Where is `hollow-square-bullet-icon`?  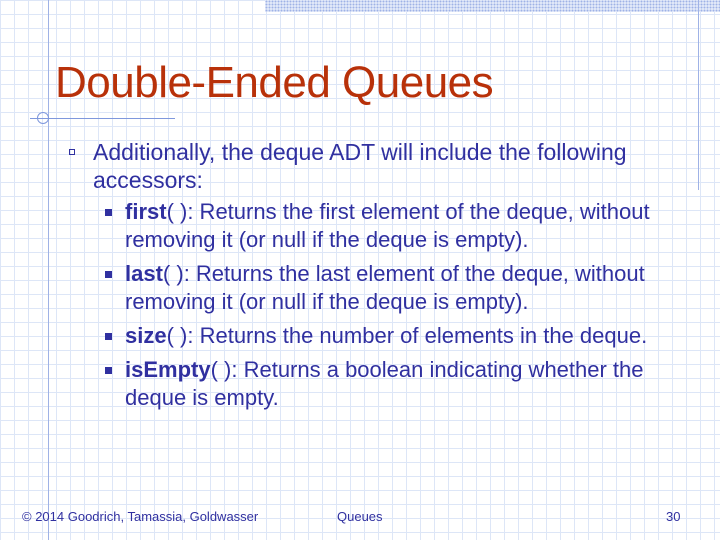
hollow-square-bullet-icon is located at coordinates (72, 152).